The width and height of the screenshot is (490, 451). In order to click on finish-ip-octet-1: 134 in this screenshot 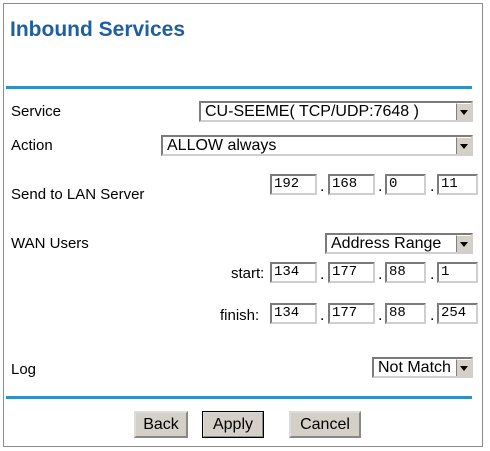, I will do `click(293, 313)`.